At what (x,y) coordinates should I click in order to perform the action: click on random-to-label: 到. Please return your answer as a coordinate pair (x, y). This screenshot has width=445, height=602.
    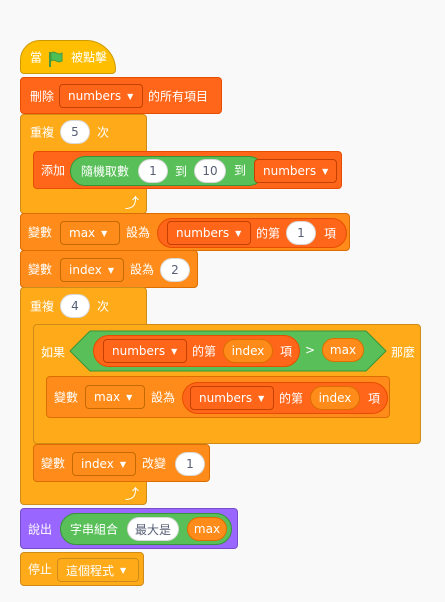
    Looking at the image, I should click on (181, 171).